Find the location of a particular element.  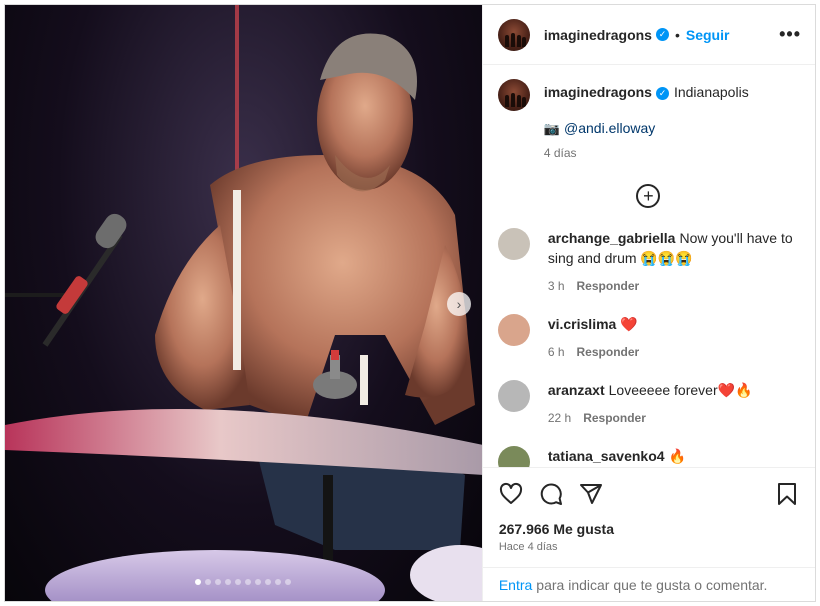

comment-icon is located at coordinates (551, 493).